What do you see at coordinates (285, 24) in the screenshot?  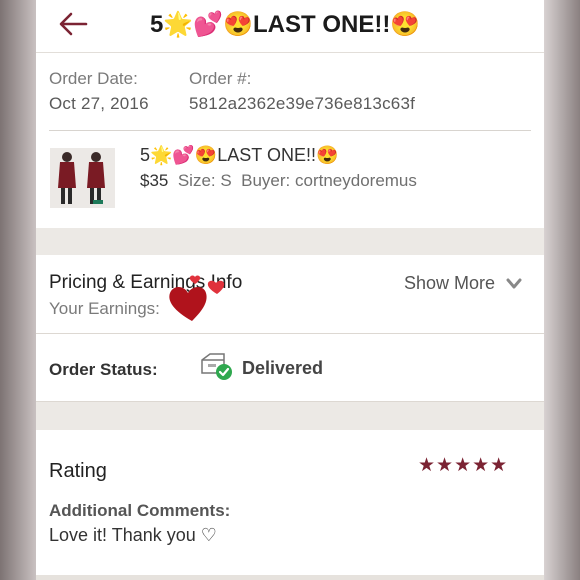 I see `page-title: 5🌟💕😍LAST ONE!!😍` at bounding box center [285, 24].